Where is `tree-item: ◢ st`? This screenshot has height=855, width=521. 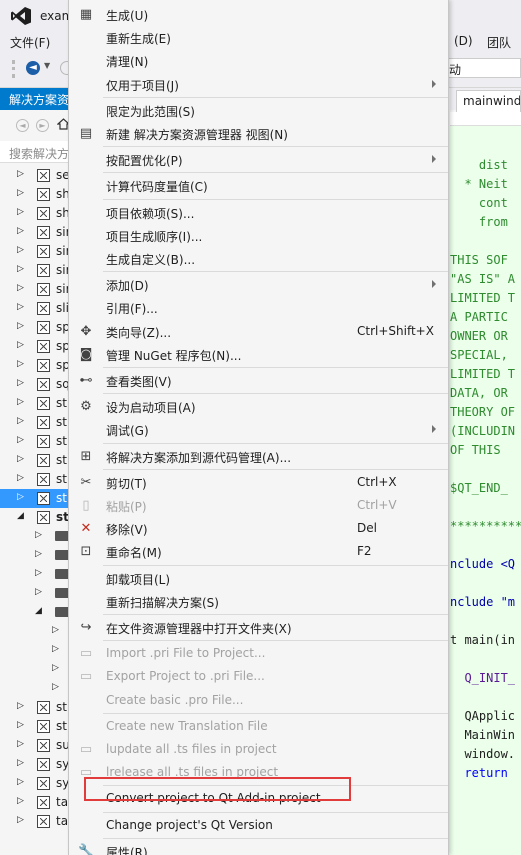
tree-item: ◢ st is located at coordinates (35, 517).